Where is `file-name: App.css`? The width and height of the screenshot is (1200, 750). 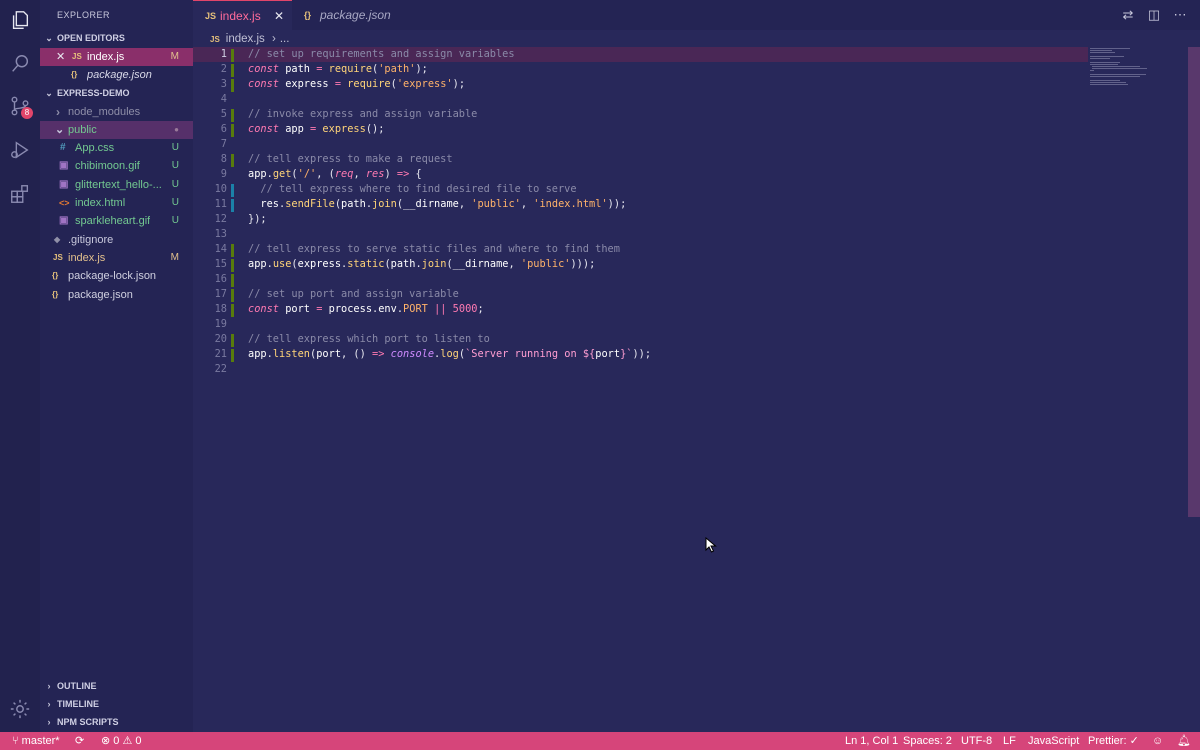
file-name: App.css is located at coordinates (95, 148).